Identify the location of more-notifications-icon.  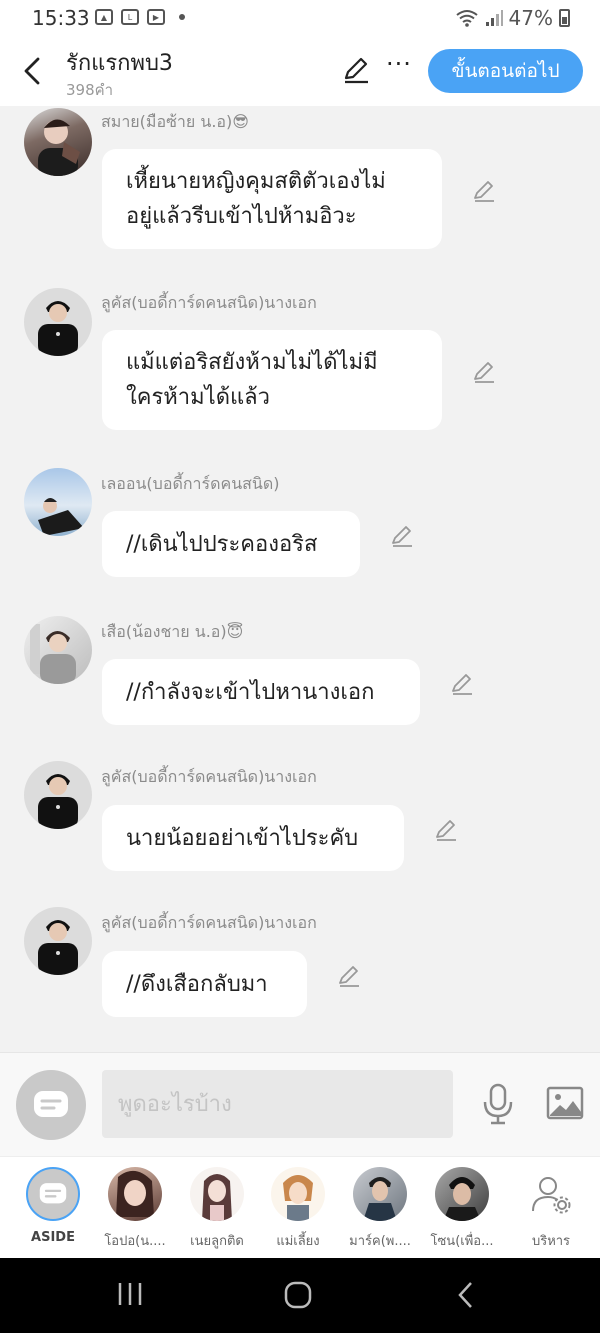
(182, 17).